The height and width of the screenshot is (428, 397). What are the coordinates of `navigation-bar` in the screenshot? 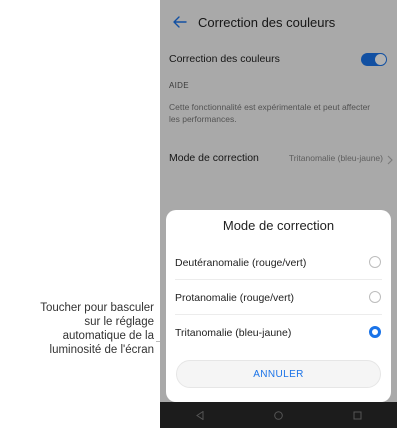 It's located at (278, 415).